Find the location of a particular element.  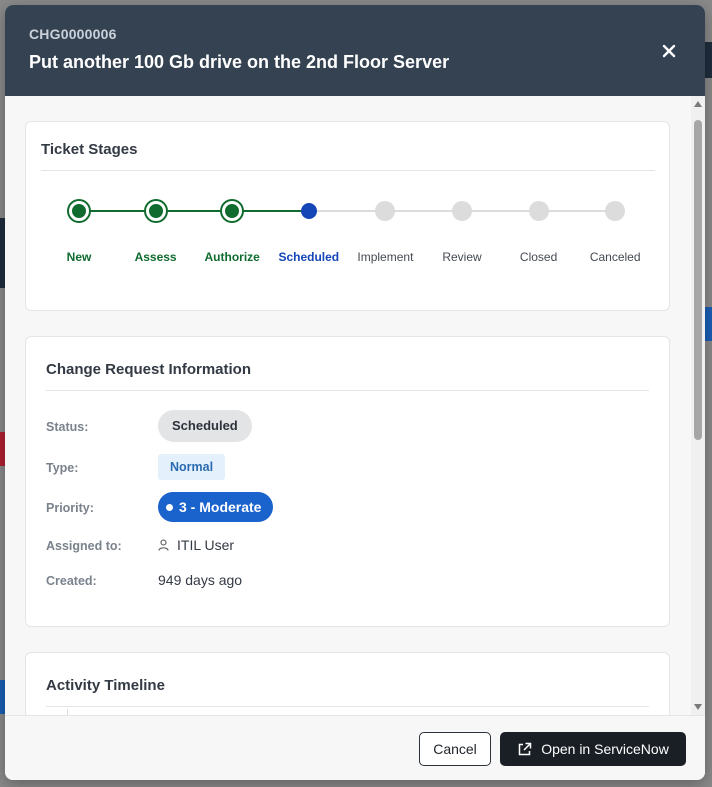

priority-label: Priority: is located at coordinates (70, 508).